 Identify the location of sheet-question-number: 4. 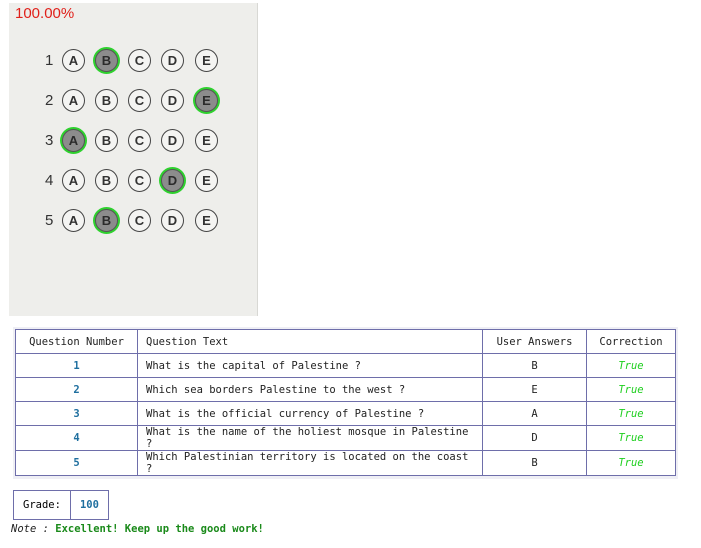
(49, 180).